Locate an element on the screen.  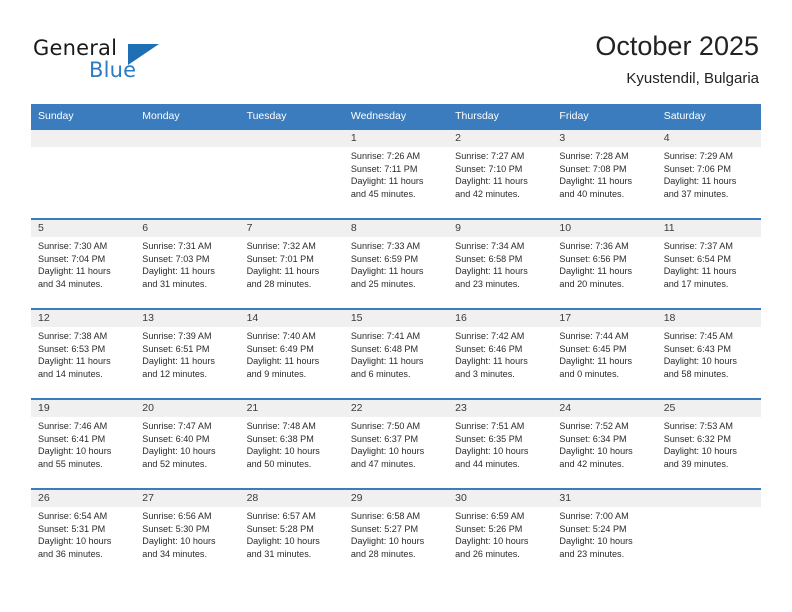
daylight-duration-line2: and 40 minutes. is located at coordinates (592, 193).